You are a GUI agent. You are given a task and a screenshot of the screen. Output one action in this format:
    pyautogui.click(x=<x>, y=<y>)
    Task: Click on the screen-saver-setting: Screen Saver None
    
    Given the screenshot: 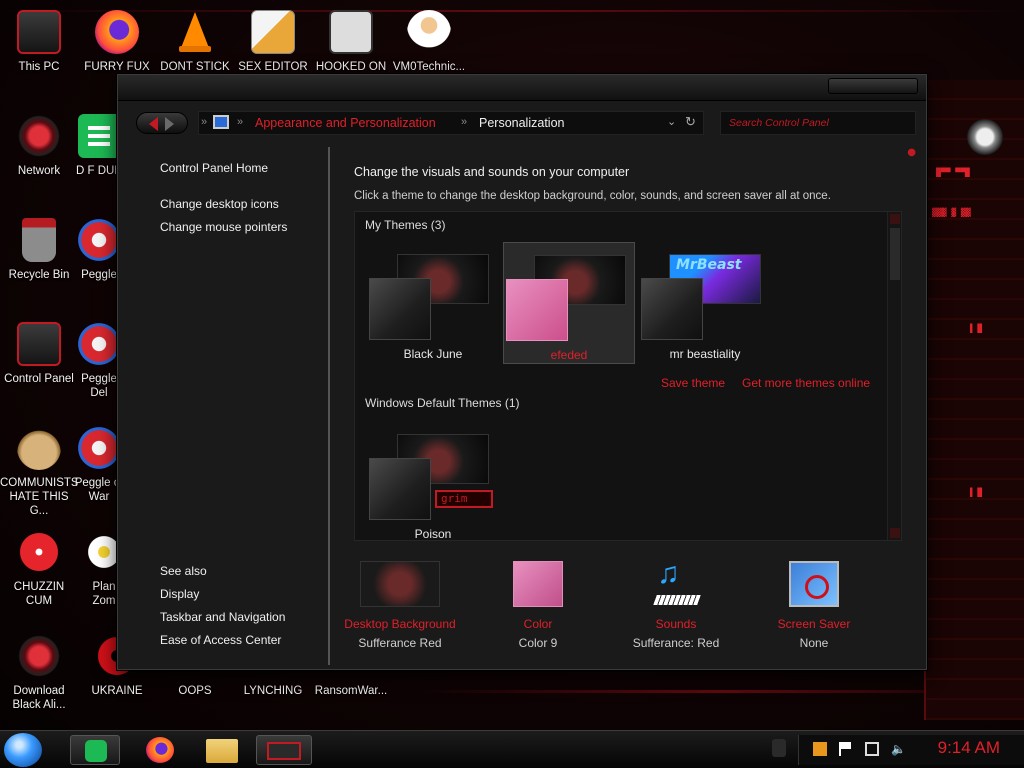 What is the action you would take?
    pyautogui.click(x=814, y=605)
    